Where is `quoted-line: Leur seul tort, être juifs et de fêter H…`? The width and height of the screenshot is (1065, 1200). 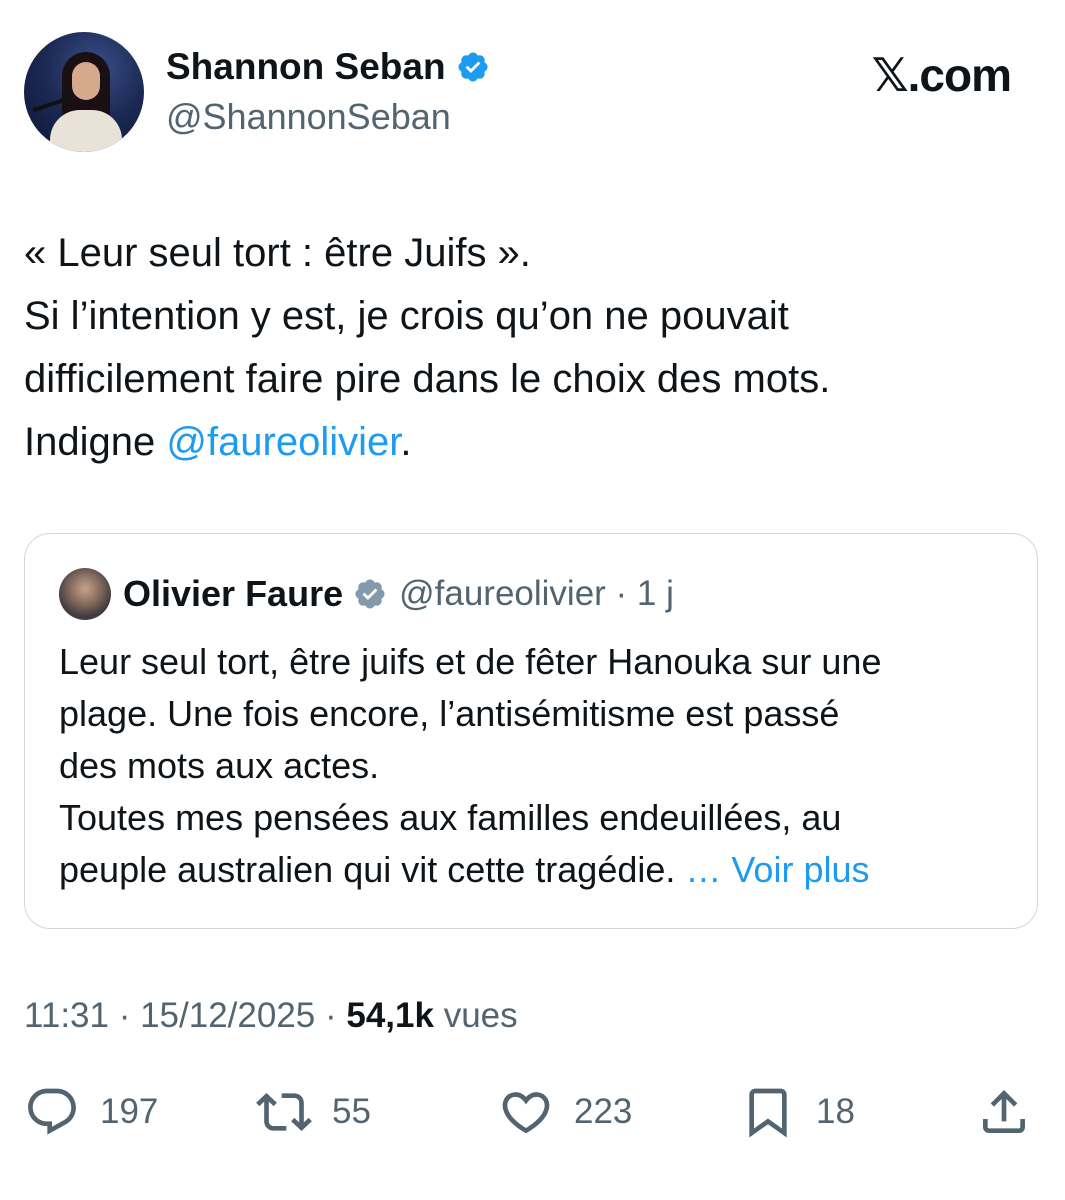 quoted-line: Leur seul tort, être juifs et de fêter H… is located at coordinates (470, 661).